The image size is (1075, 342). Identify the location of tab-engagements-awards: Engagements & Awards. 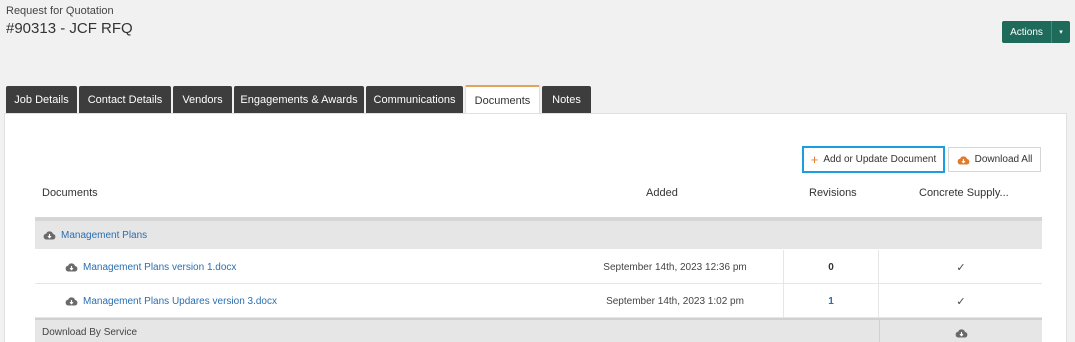
(299, 100).